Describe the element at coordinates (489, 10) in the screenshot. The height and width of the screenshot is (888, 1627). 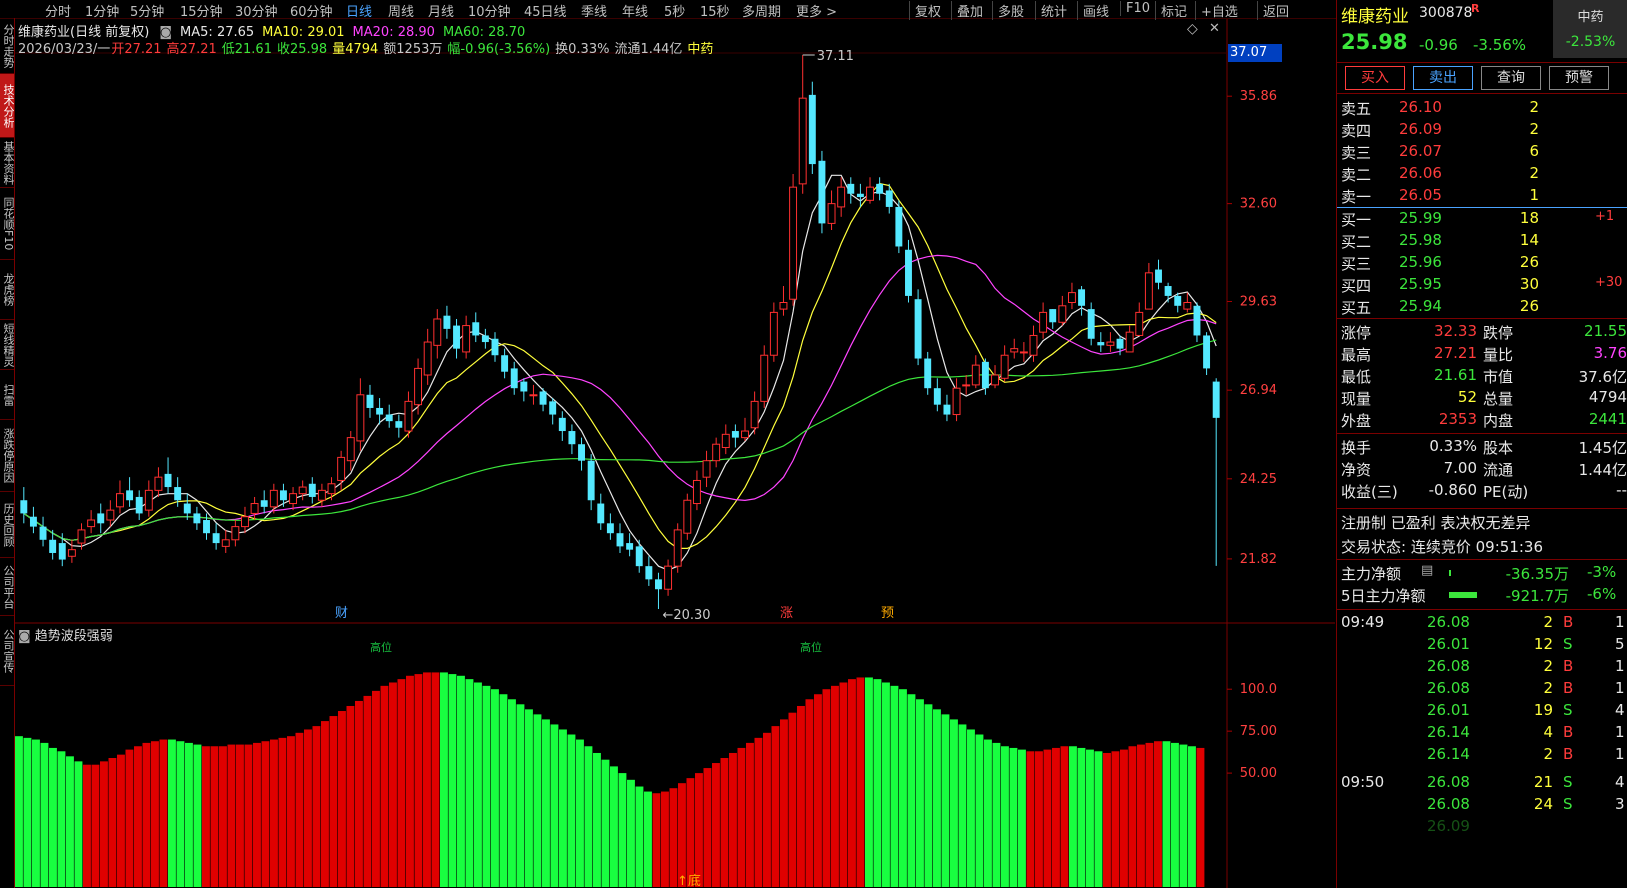
I see `period-tab-9: 10分钟` at that location.